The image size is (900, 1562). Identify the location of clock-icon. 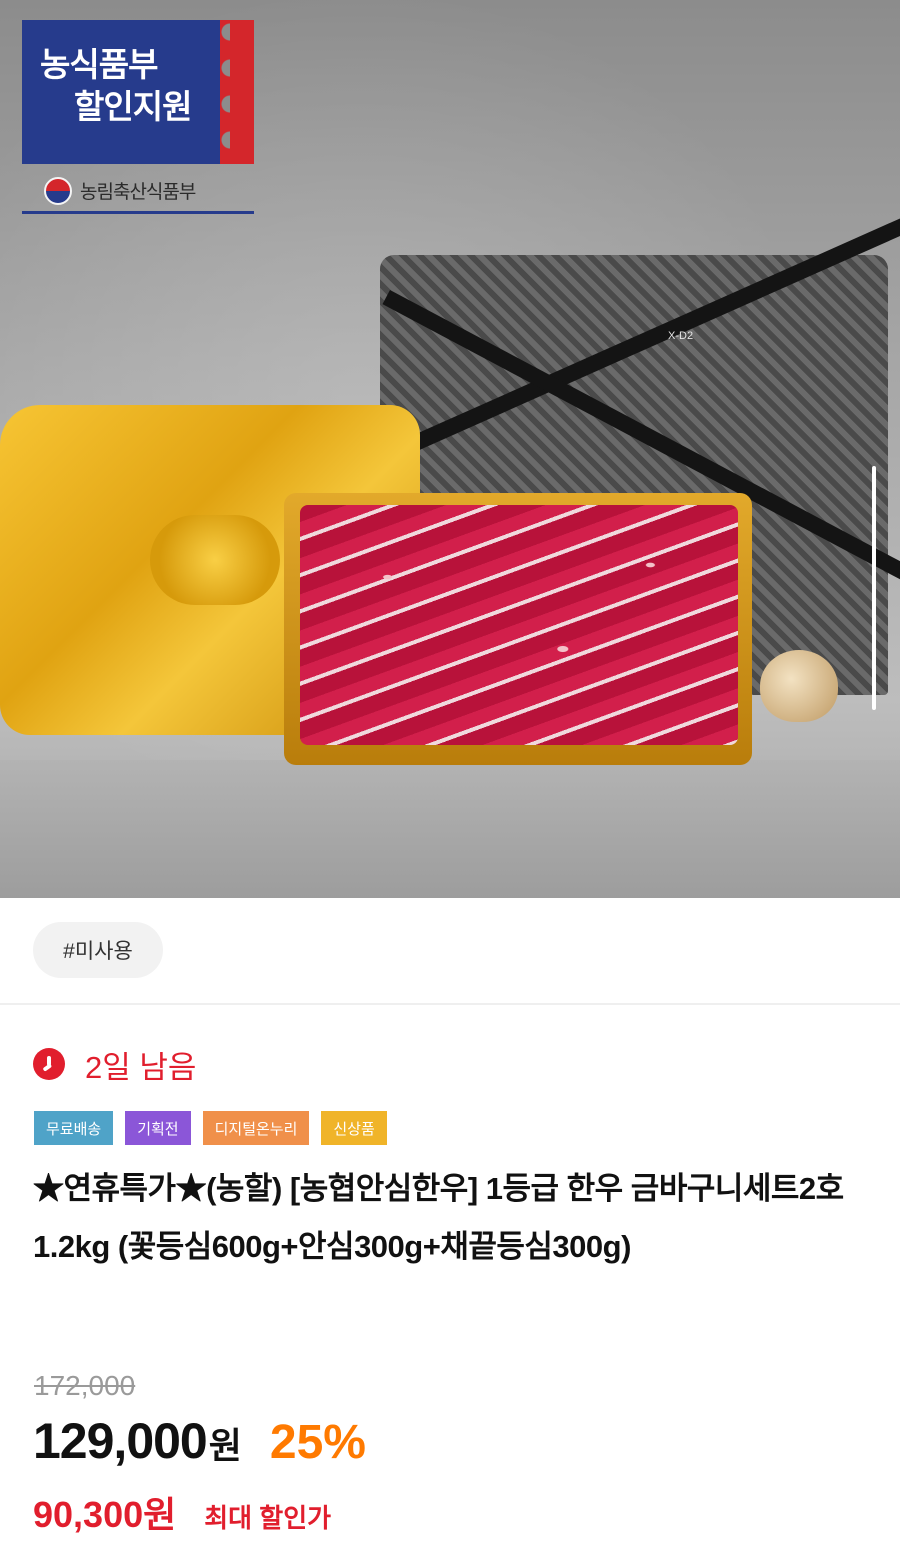
(49, 1064).